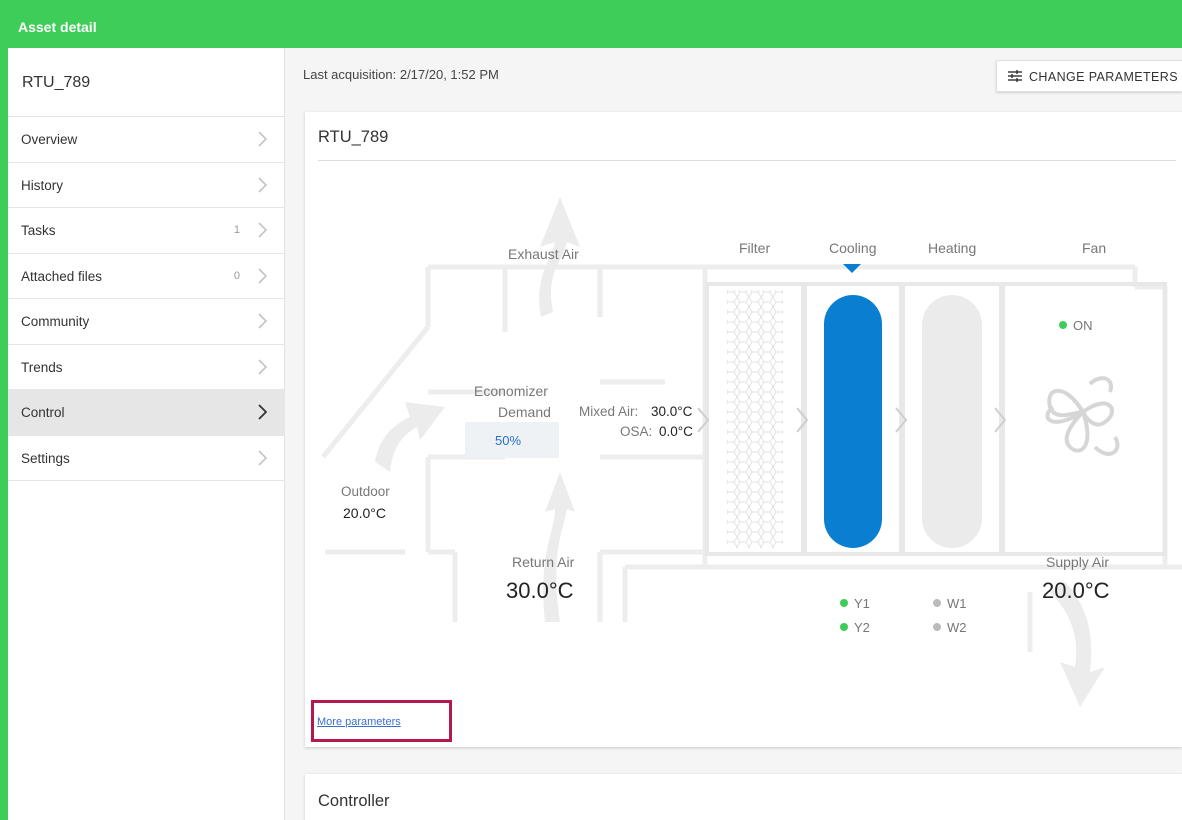 This screenshot has width=1182, height=820. What do you see at coordinates (365, 491) in the screenshot?
I see `outdoor-label: Outdoor` at bounding box center [365, 491].